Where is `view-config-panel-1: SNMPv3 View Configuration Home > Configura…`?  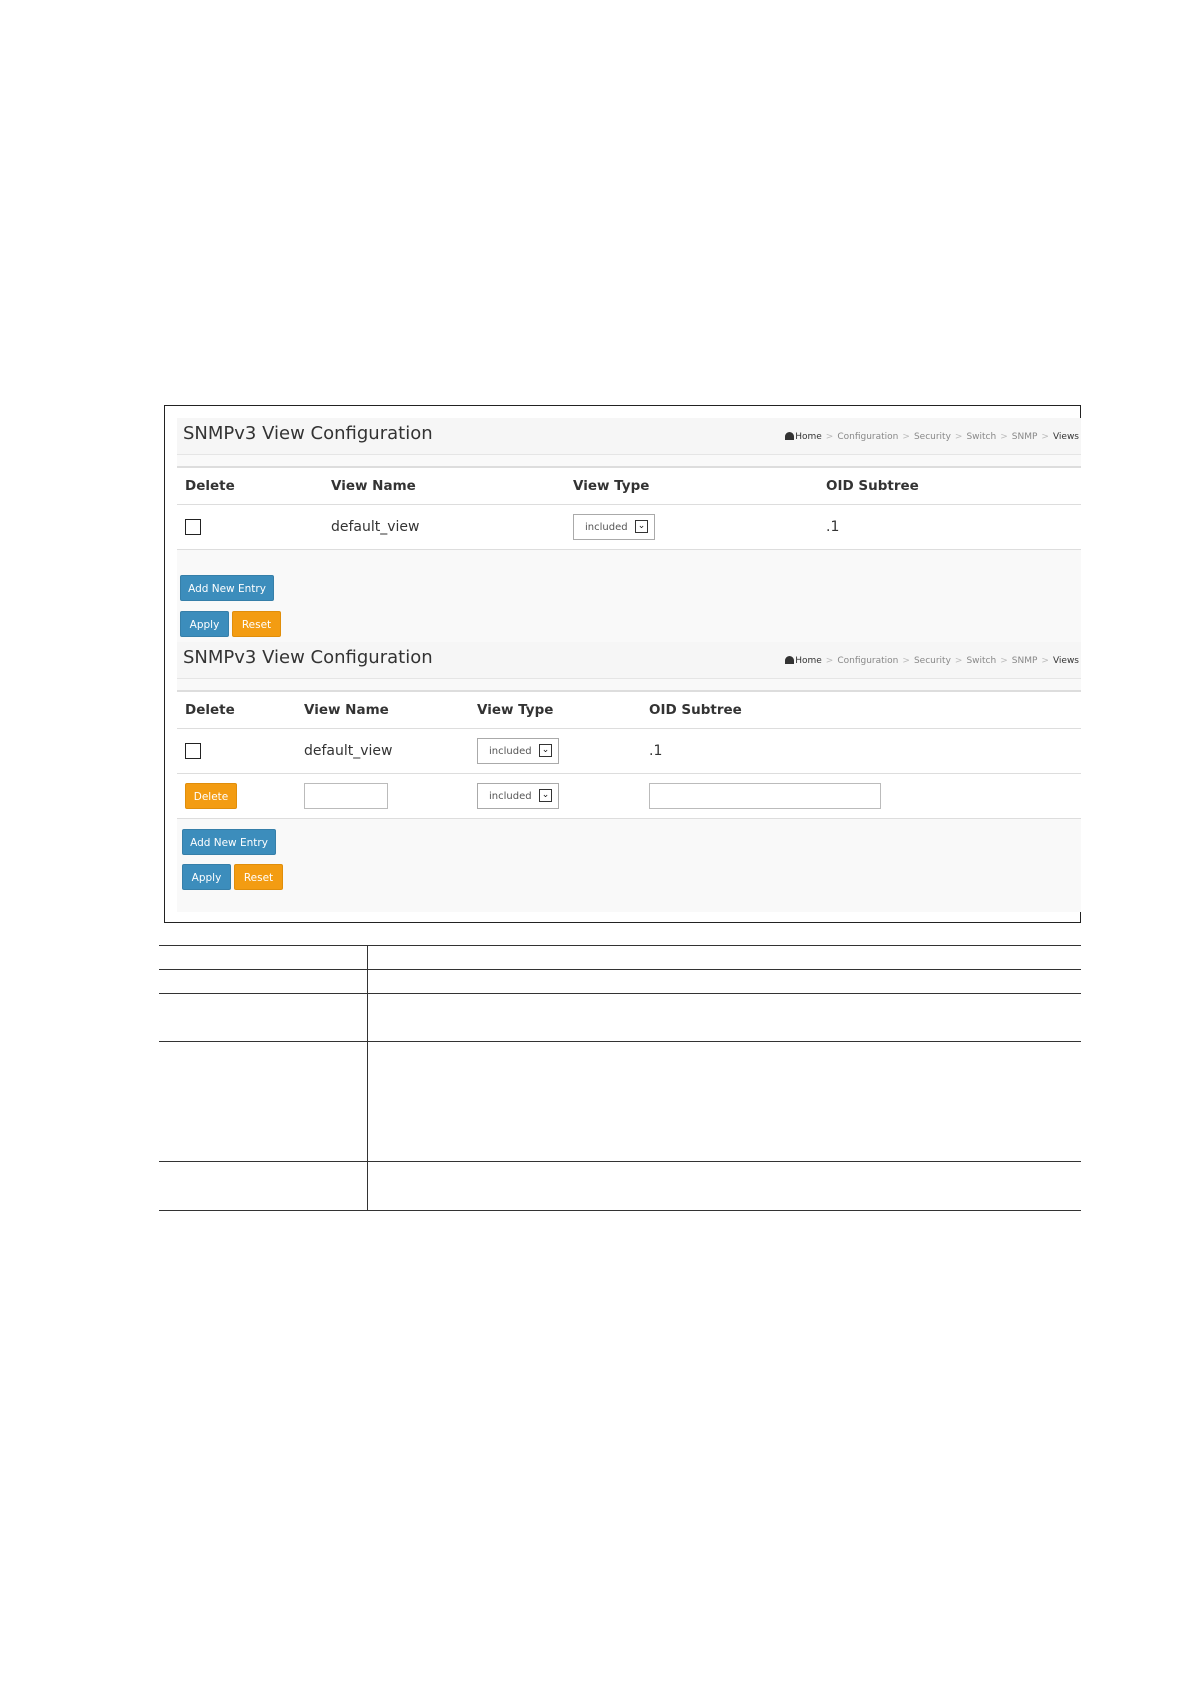 view-config-panel-1: SNMPv3 View Configuration Home > Configura… is located at coordinates (629, 535).